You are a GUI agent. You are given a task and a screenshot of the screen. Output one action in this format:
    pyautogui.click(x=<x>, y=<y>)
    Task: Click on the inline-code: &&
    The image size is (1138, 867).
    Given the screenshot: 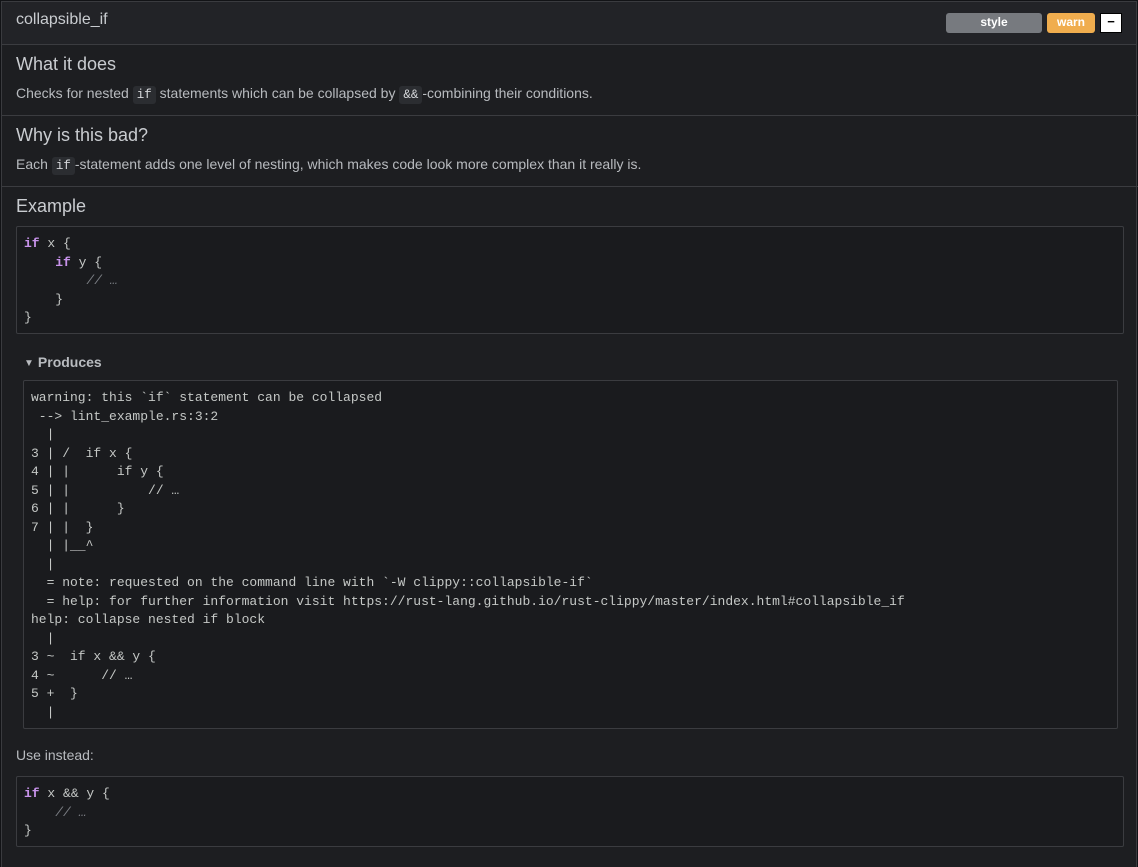 What is the action you would take?
    pyautogui.click(x=411, y=95)
    